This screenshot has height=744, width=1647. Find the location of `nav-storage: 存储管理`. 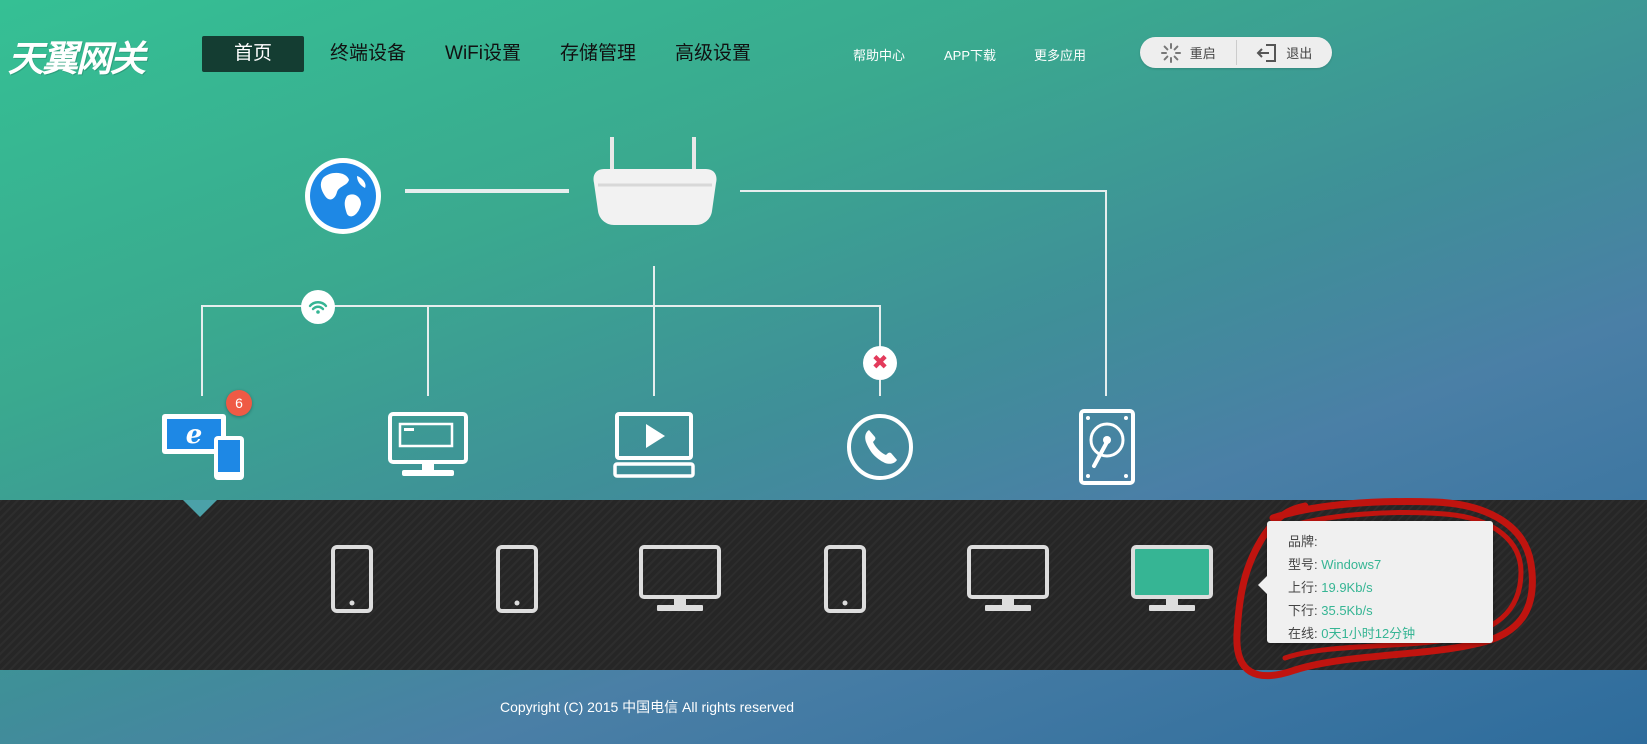

nav-storage: 存储管理 is located at coordinates (598, 54).